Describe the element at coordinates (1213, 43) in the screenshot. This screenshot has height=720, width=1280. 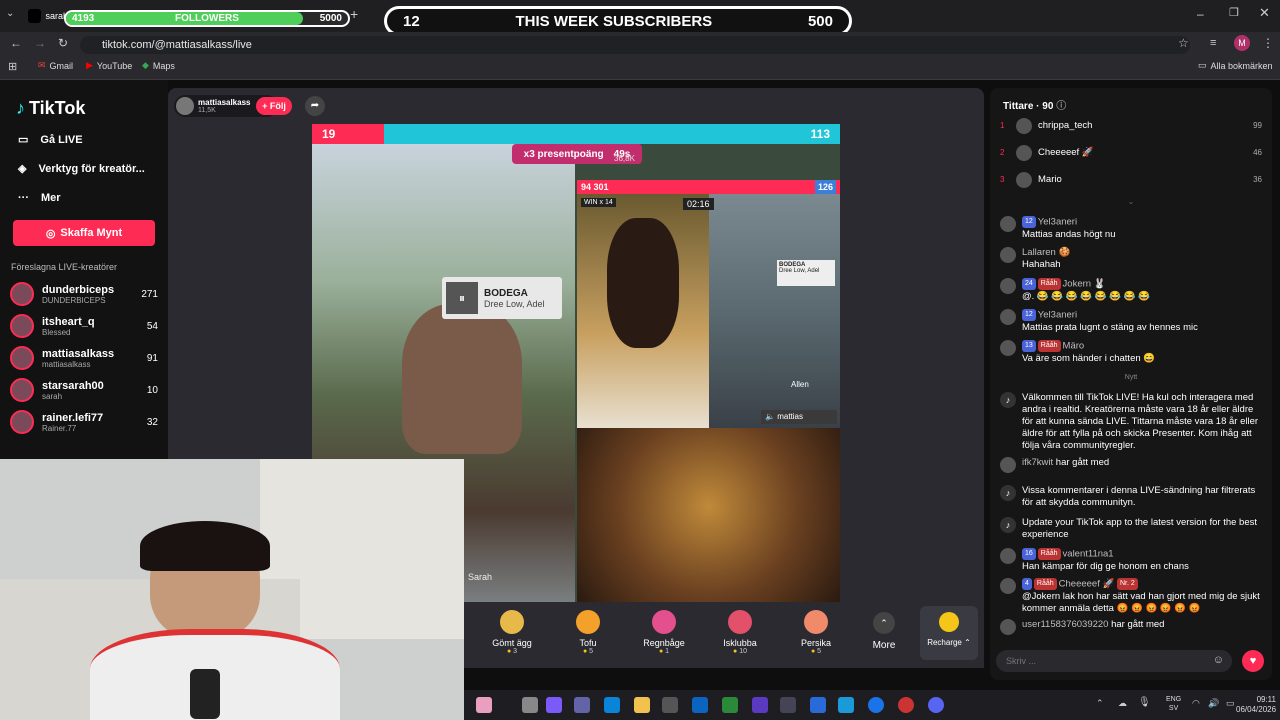
I see `media-control-icon: ≡` at that location.